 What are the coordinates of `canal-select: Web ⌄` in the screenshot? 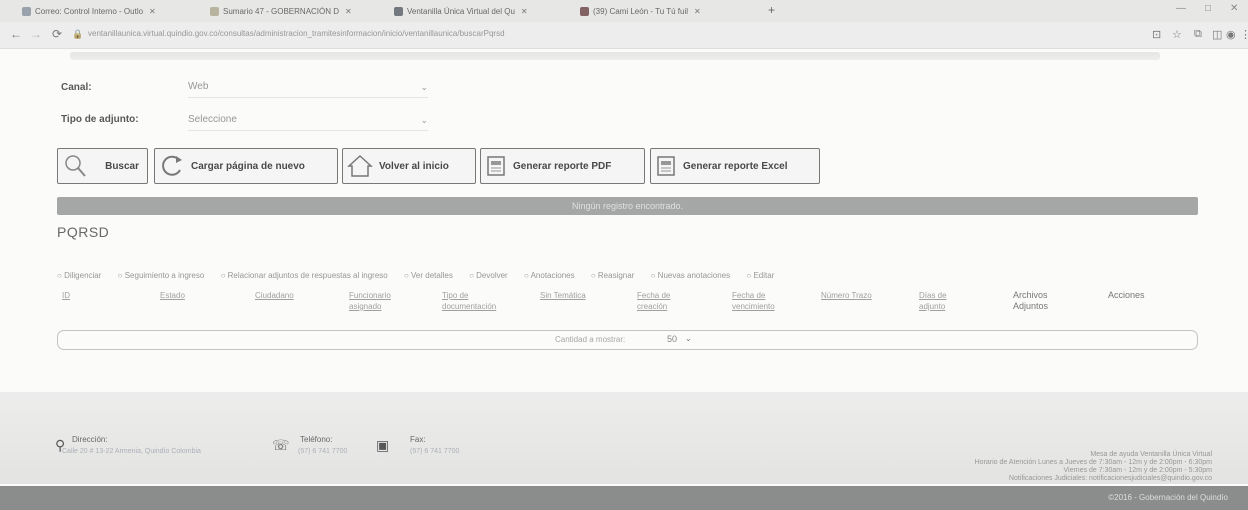 It's located at (308, 89).